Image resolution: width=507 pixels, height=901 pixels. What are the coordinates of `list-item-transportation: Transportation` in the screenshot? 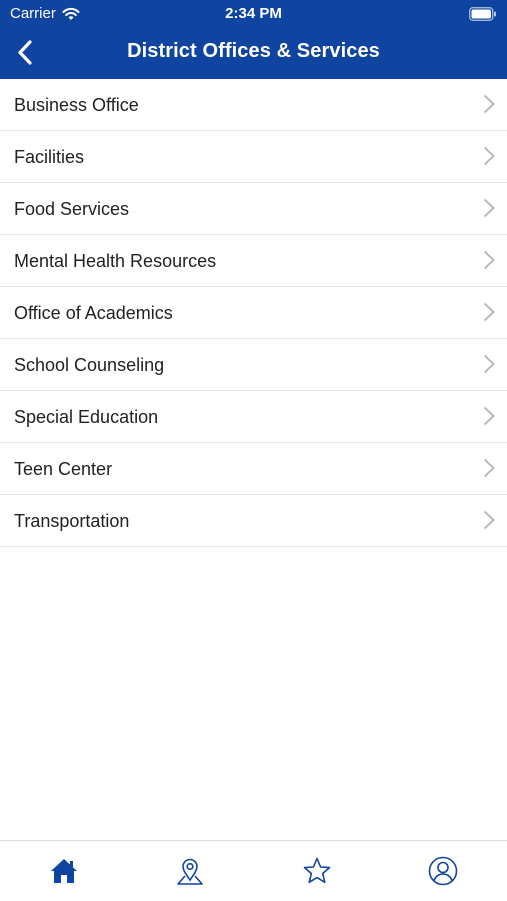 It's located at (253, 521).